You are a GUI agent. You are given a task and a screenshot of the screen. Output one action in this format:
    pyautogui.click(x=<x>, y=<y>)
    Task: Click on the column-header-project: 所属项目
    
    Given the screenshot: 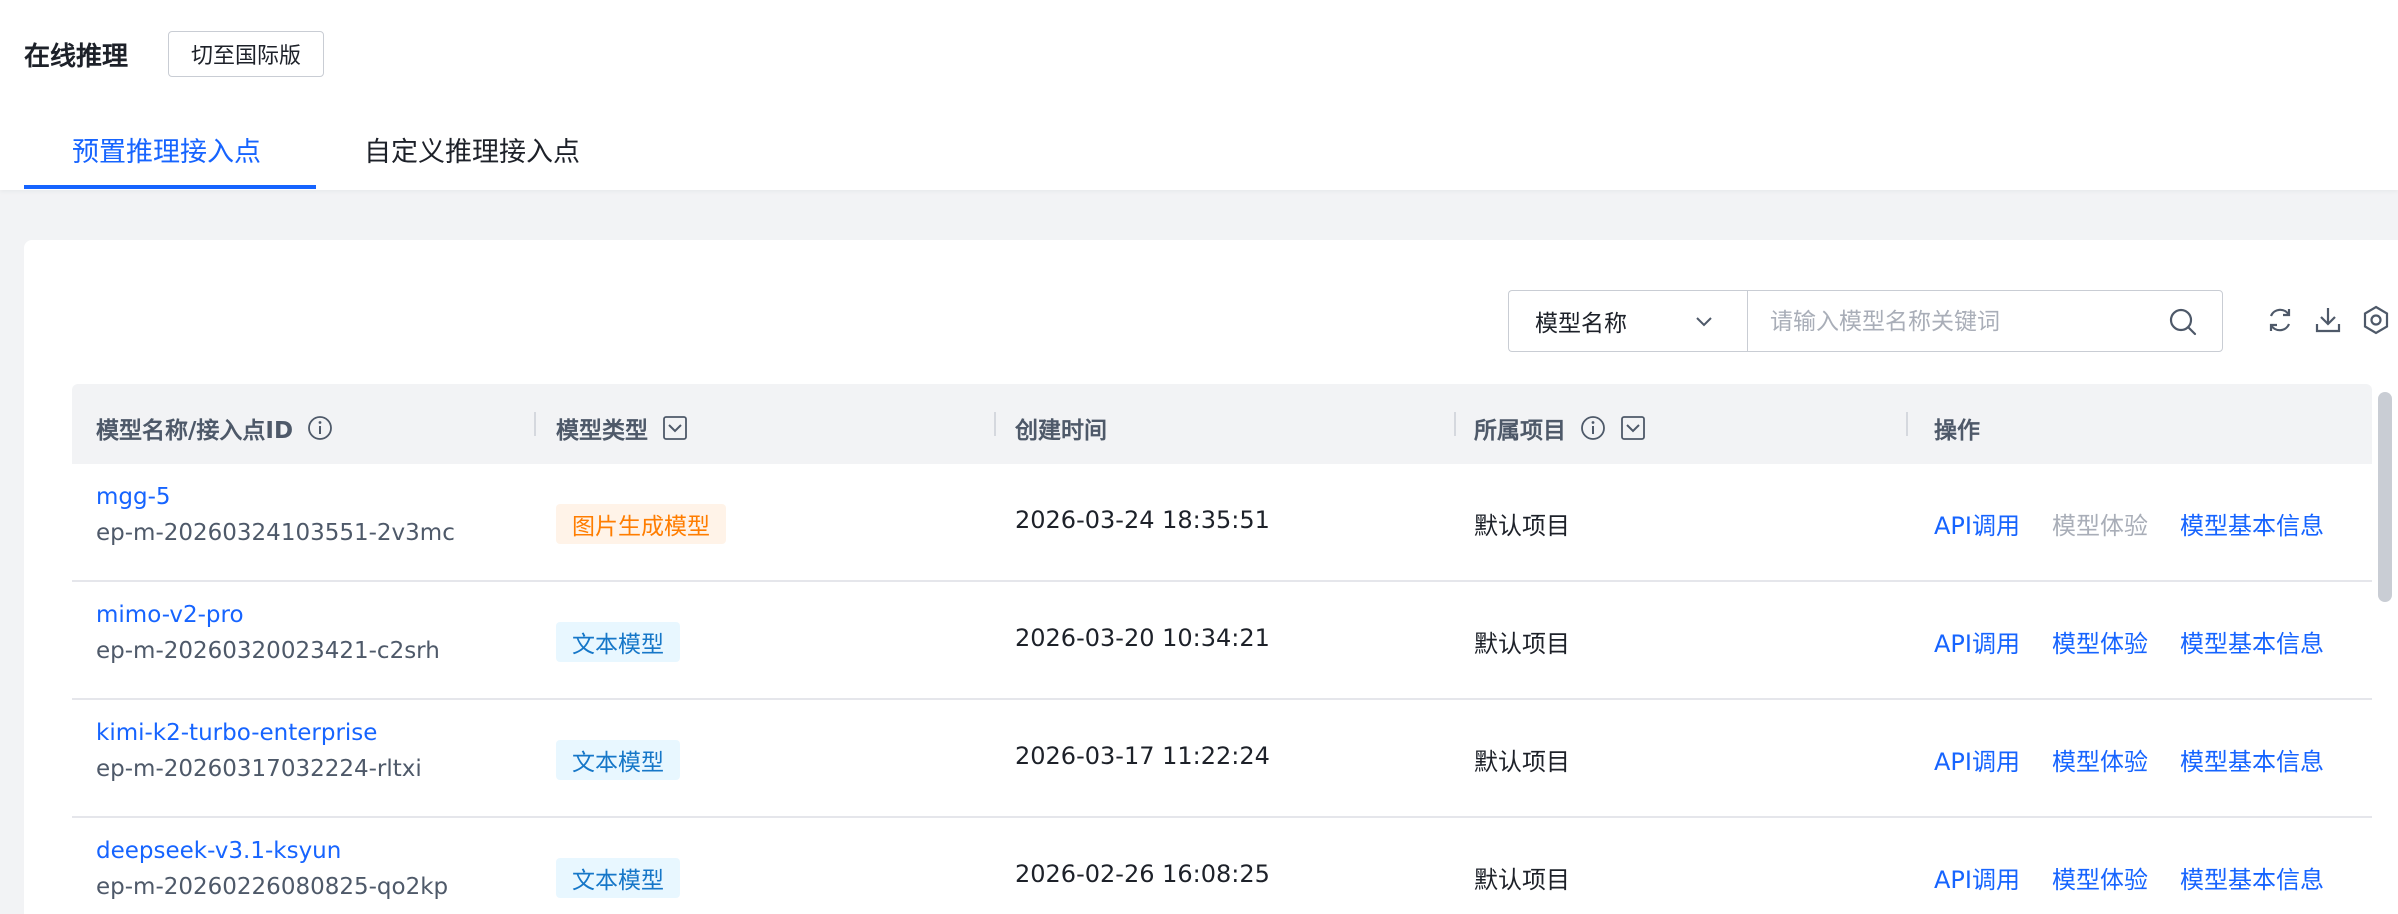 What is the action you would take?
    pyautogui.click(x=1560, y=428)
    